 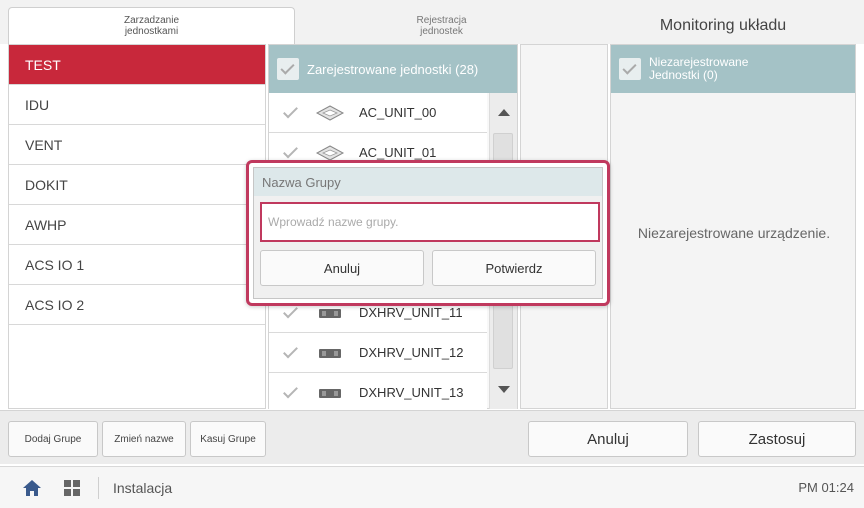 I want to click on status-bar: Instalacja PM 01:24, so click(x=432, y=487).